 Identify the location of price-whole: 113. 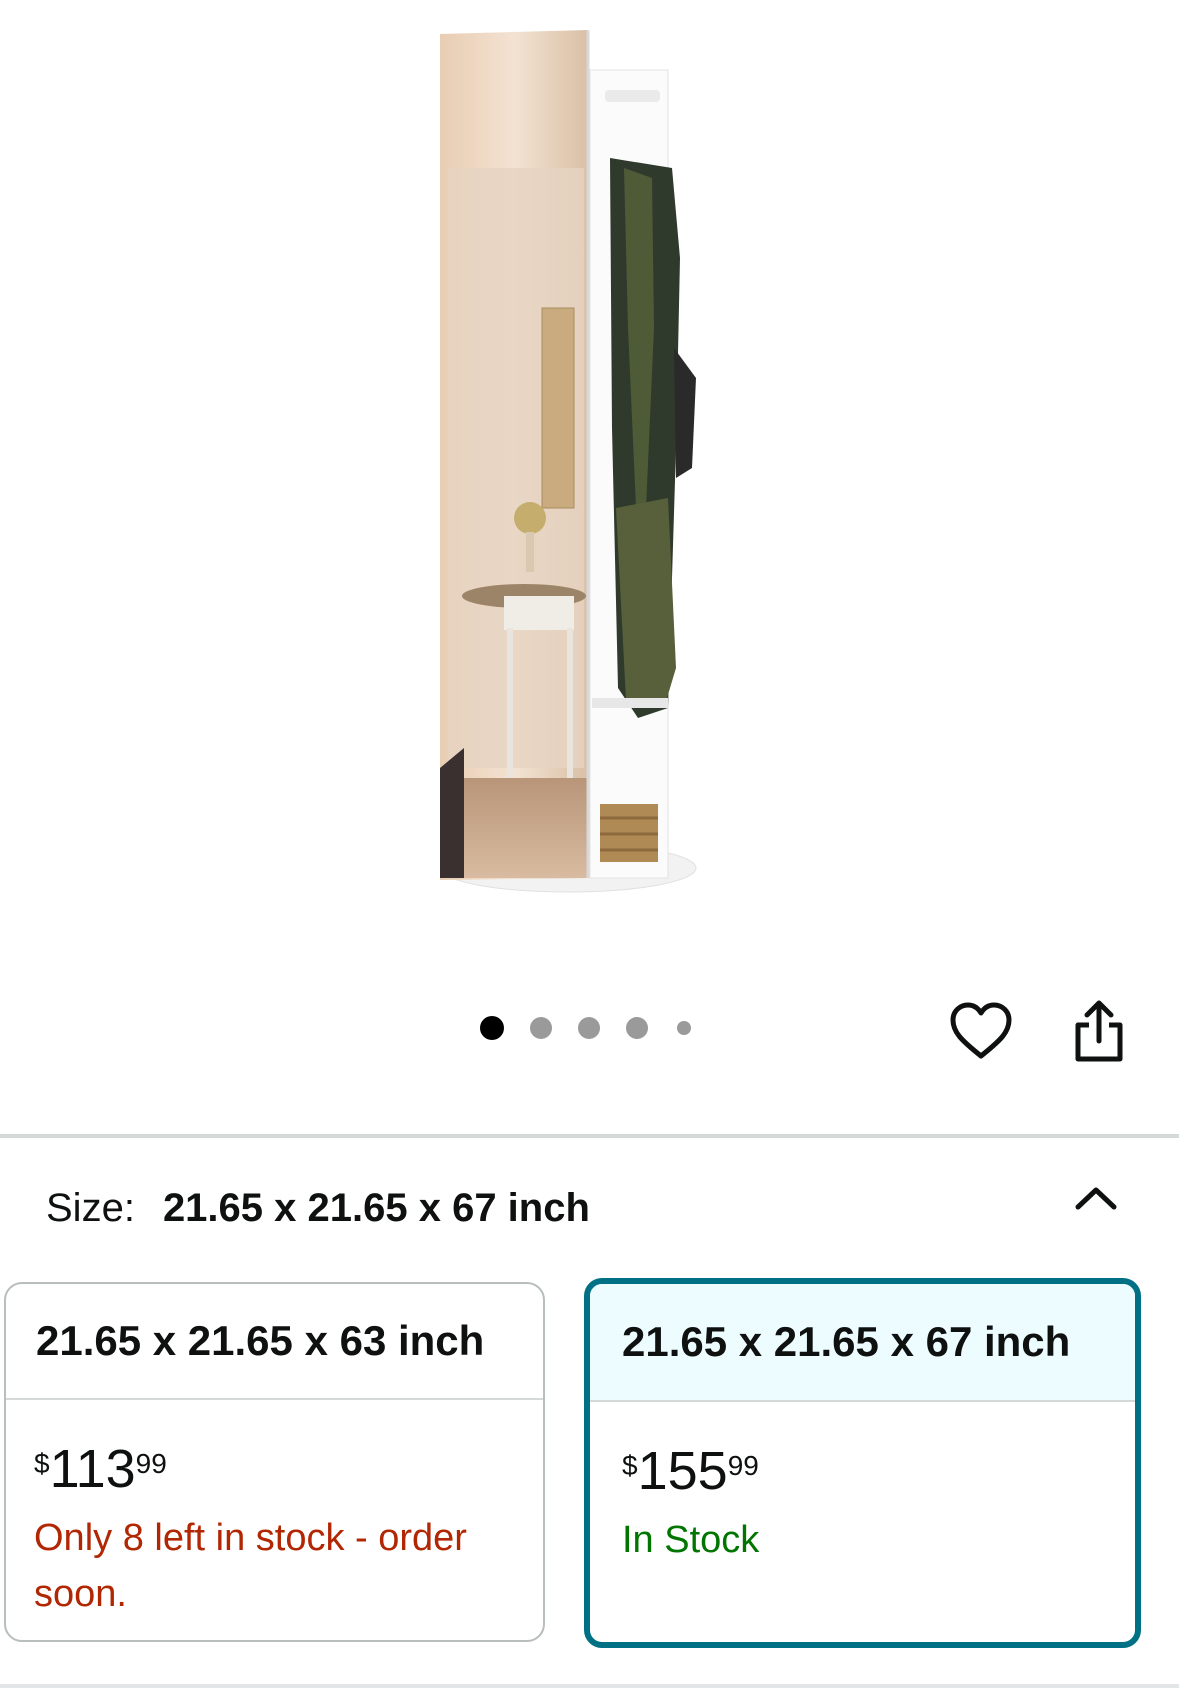
(92, 1469).